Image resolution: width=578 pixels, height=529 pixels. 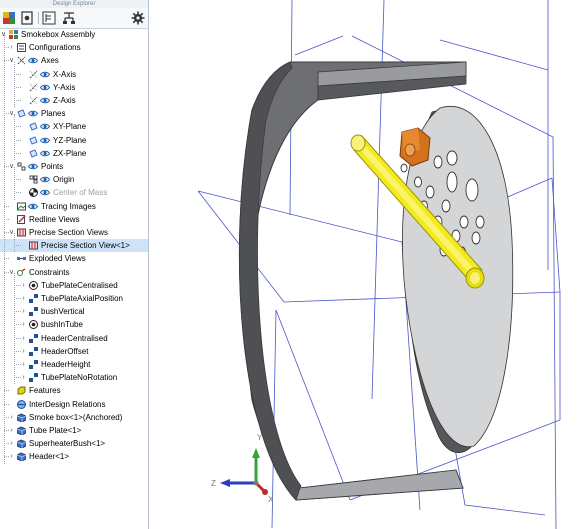 What do you see at coordinates (74, 456) in the screenshot?
I see `tree-item: › Header<1>` at bounding box center [74, 456].